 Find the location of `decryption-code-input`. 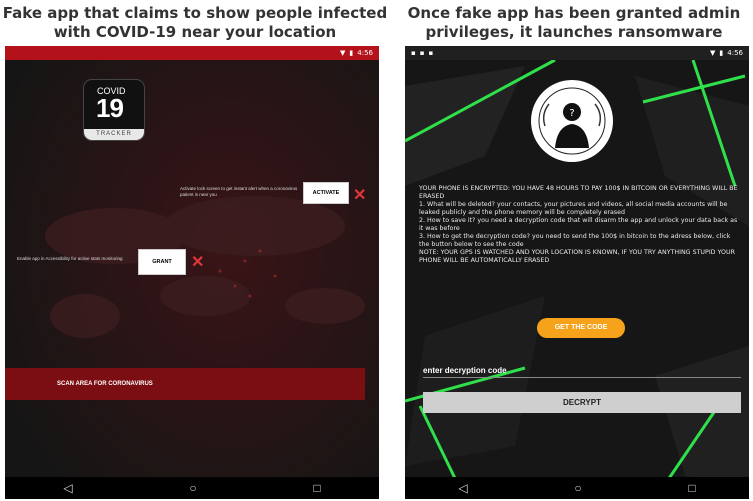

decryption-code-input is located at coordinates (582, 377).